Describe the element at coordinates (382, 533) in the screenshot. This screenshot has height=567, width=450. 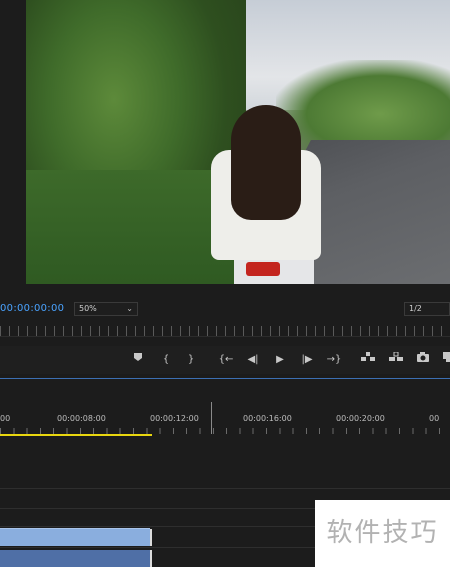
I see `watermark: 软件技巧` at that location.